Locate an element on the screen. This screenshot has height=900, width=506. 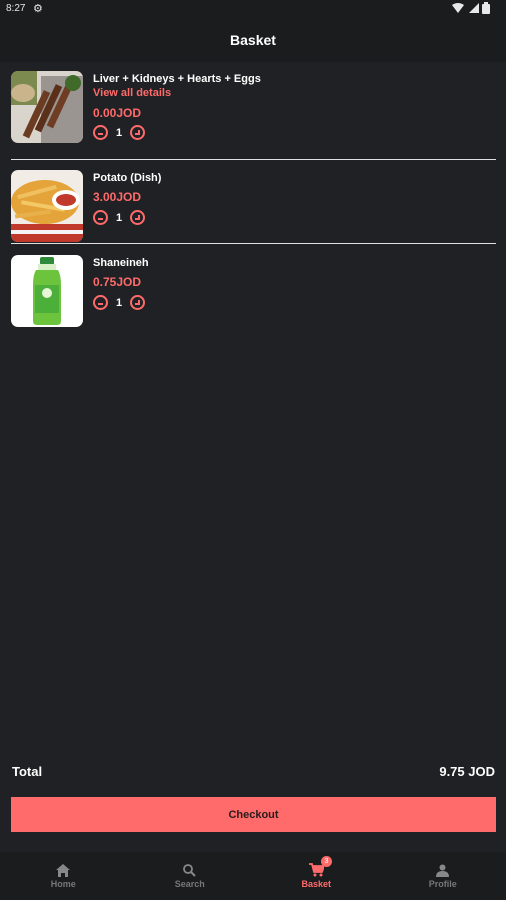
profile-icon is located at coordinates (443, 870).